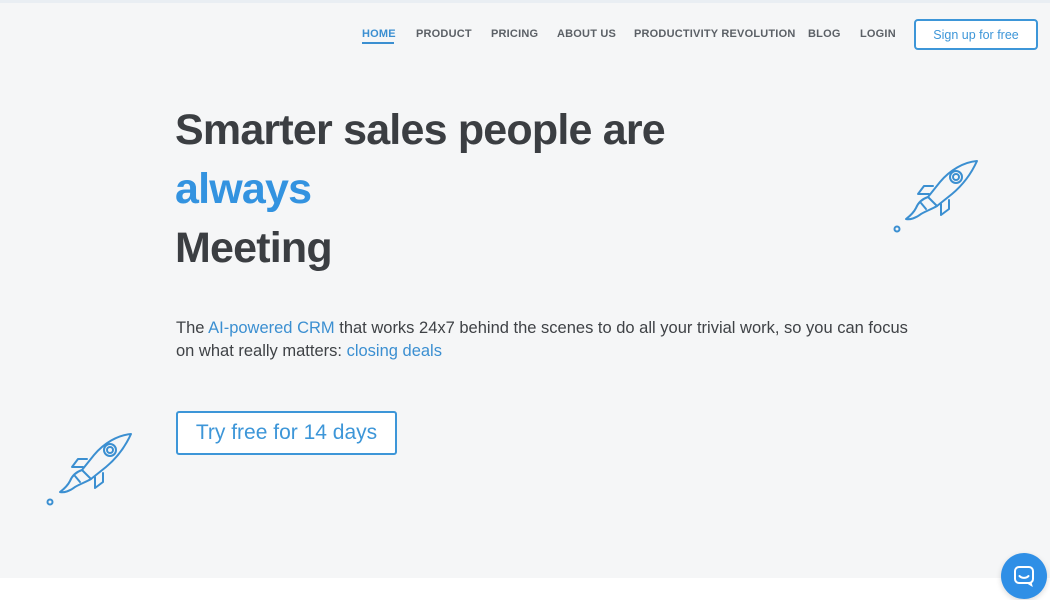 The image size is (1050, 600). What do you see at coordinates (525, 589) in the screenshot?
I see `footer-strip` at bounding box center [525, 589].